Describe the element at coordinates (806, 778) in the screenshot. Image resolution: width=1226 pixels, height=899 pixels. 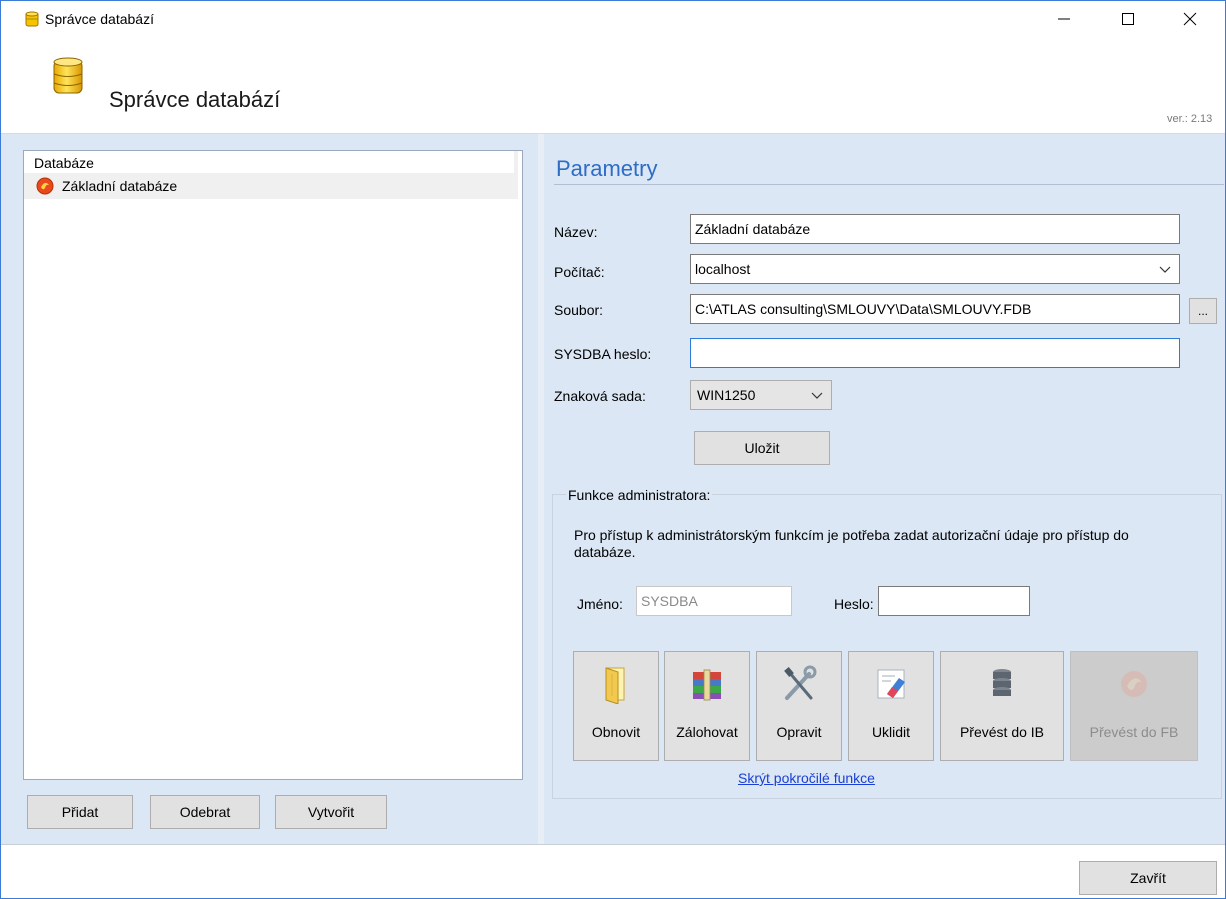
I see `hide-advanced-link: Skrýt pokročilé funkce` at that location.